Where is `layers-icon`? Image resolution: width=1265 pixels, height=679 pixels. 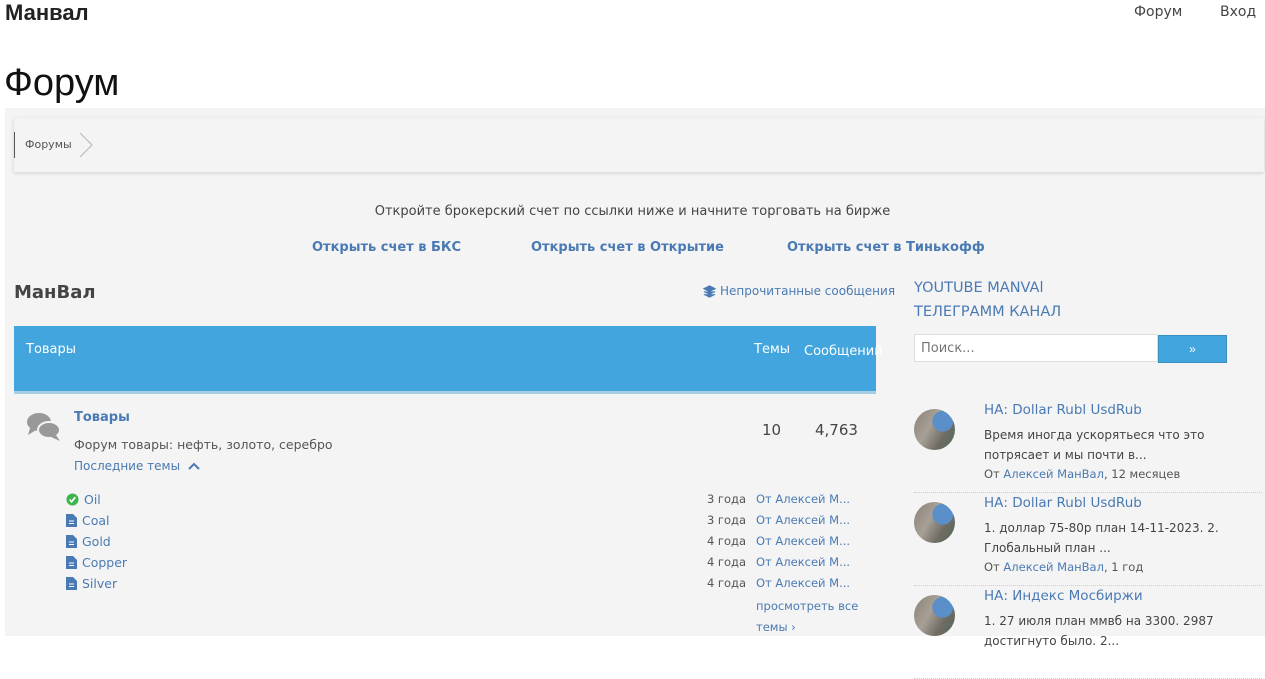
layers-icon is located at coordinates (709, 291).